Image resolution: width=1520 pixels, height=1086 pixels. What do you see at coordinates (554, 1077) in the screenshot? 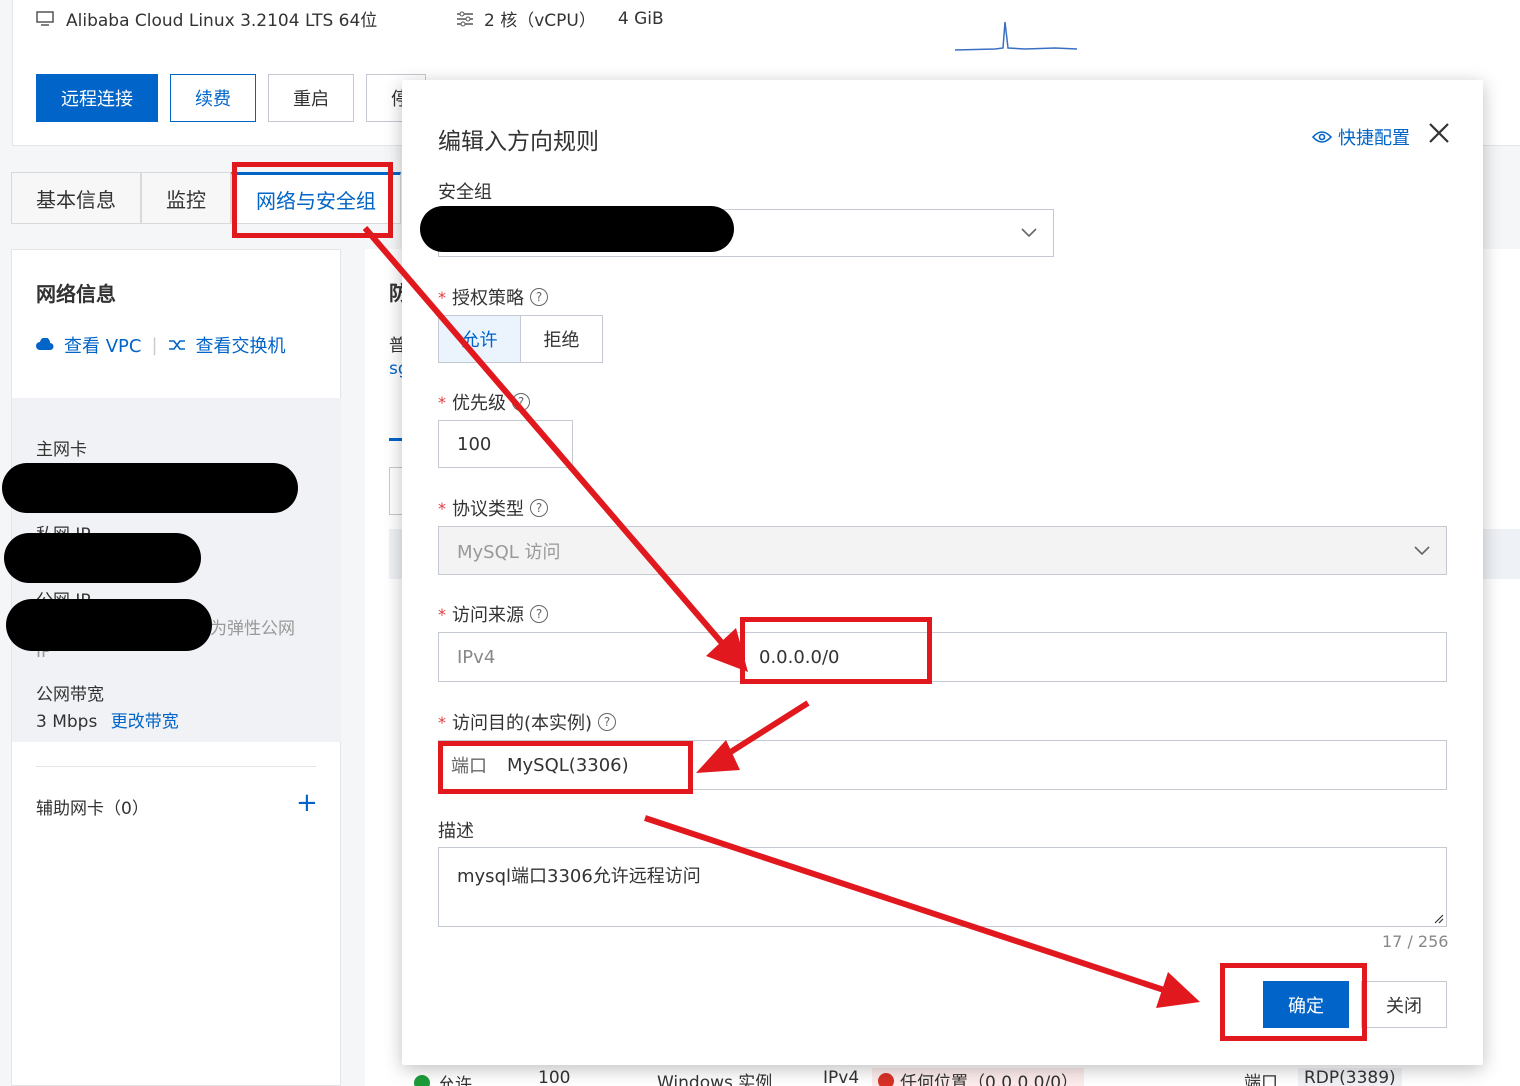
I see `row-priority: 100` at bounding box center [554, 1077].